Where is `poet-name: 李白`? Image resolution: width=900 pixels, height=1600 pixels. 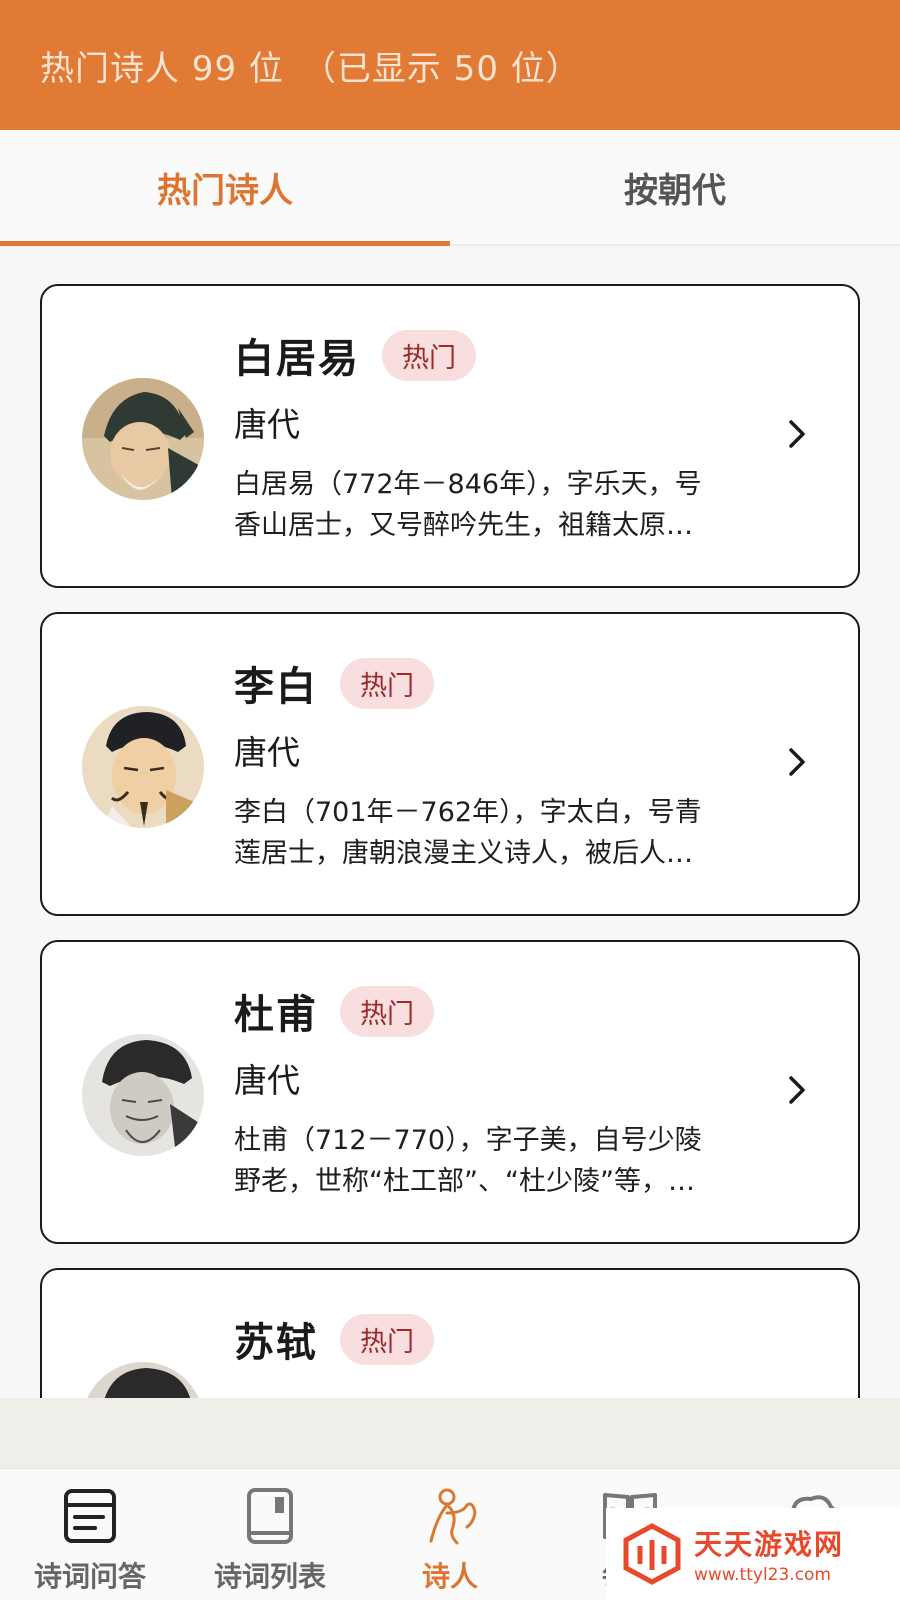
poet-name: 李白 is located at coordinates (276, 687).